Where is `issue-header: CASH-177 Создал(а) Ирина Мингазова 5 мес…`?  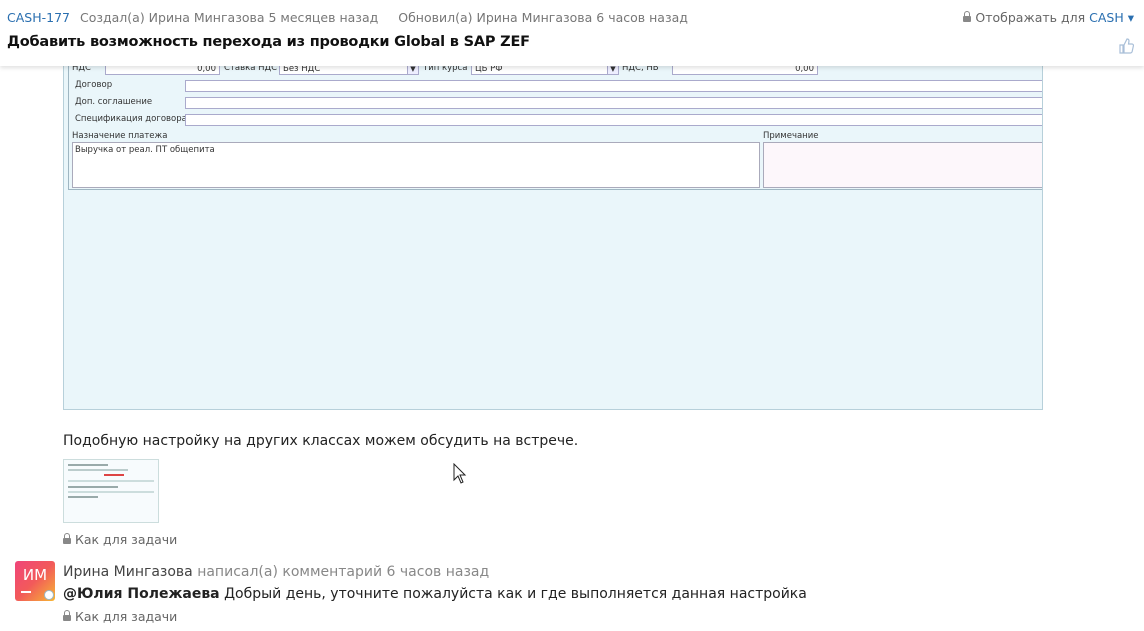
issue-header: CASH-177 Создал(а) Ирина Мингазова 5 мес… is located at coordinates (572, 33).